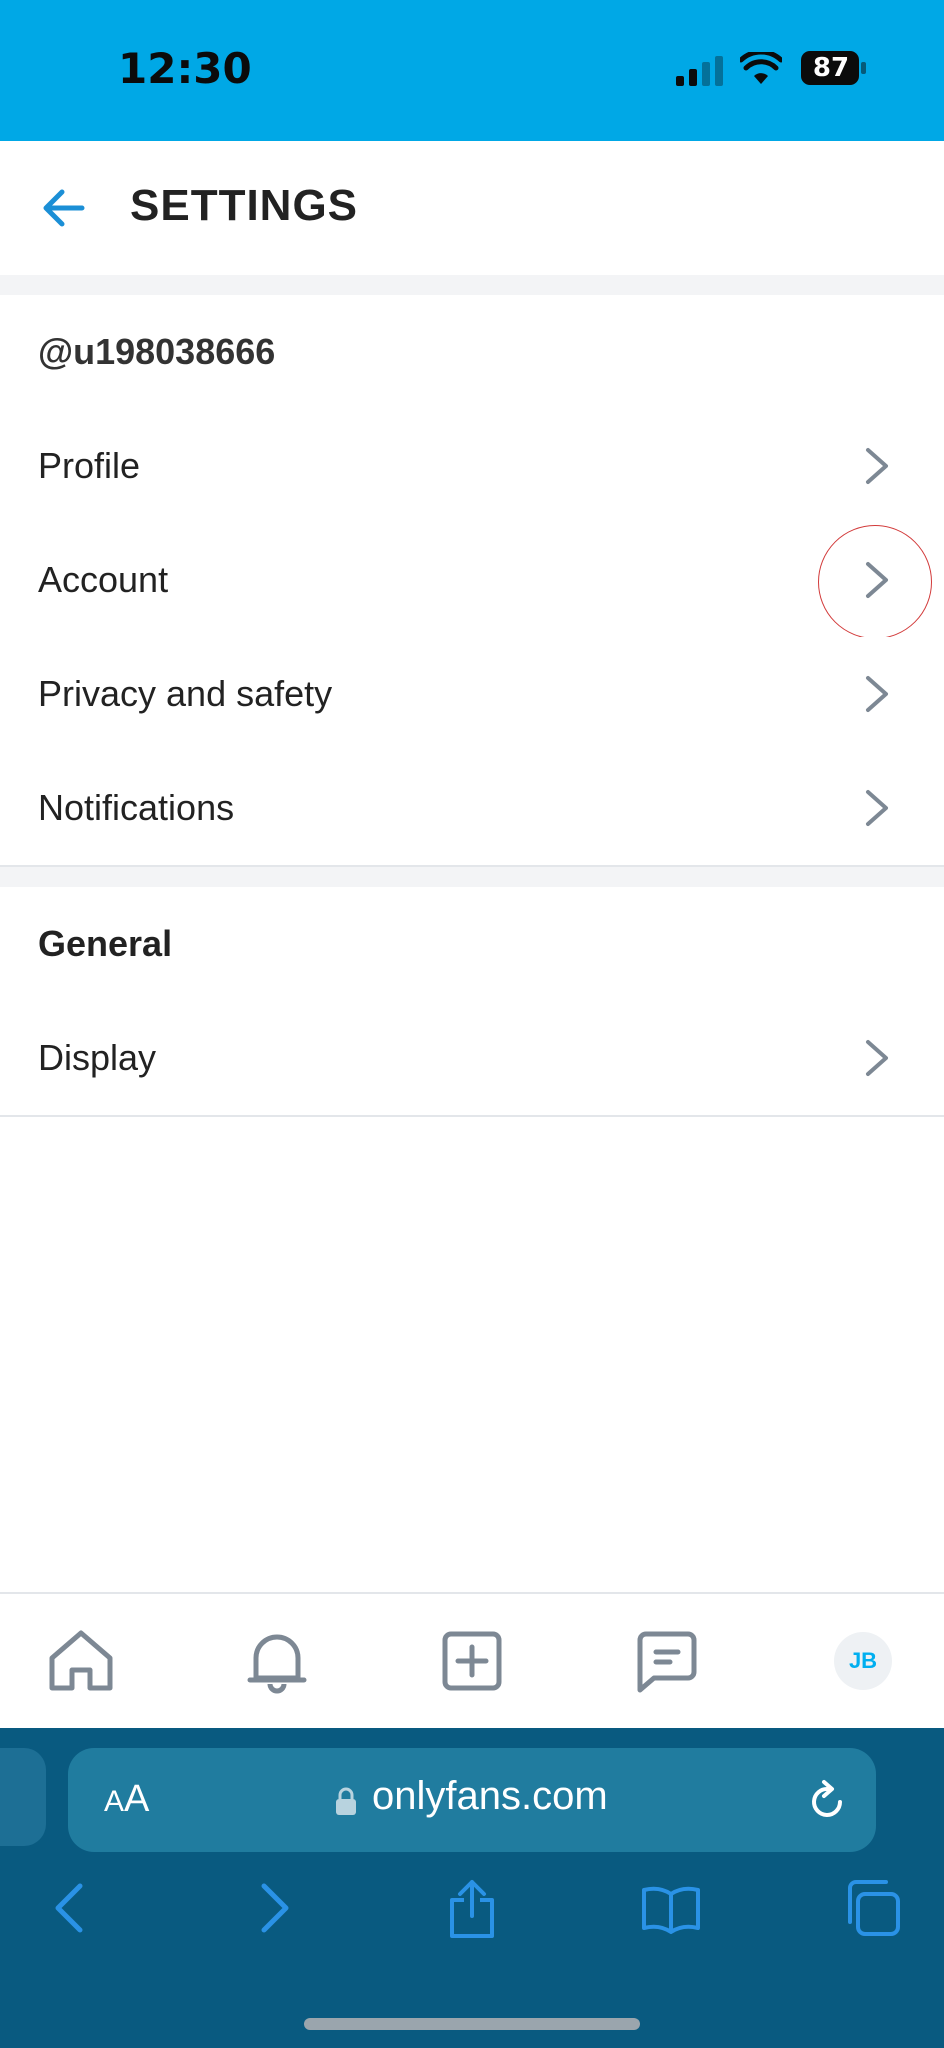 This screenshot has width=944, height=2048. What do you see at coordinates (63, 208) in the screenshot?
I see `back-arrow-icon` at bounding box center [63, 208].